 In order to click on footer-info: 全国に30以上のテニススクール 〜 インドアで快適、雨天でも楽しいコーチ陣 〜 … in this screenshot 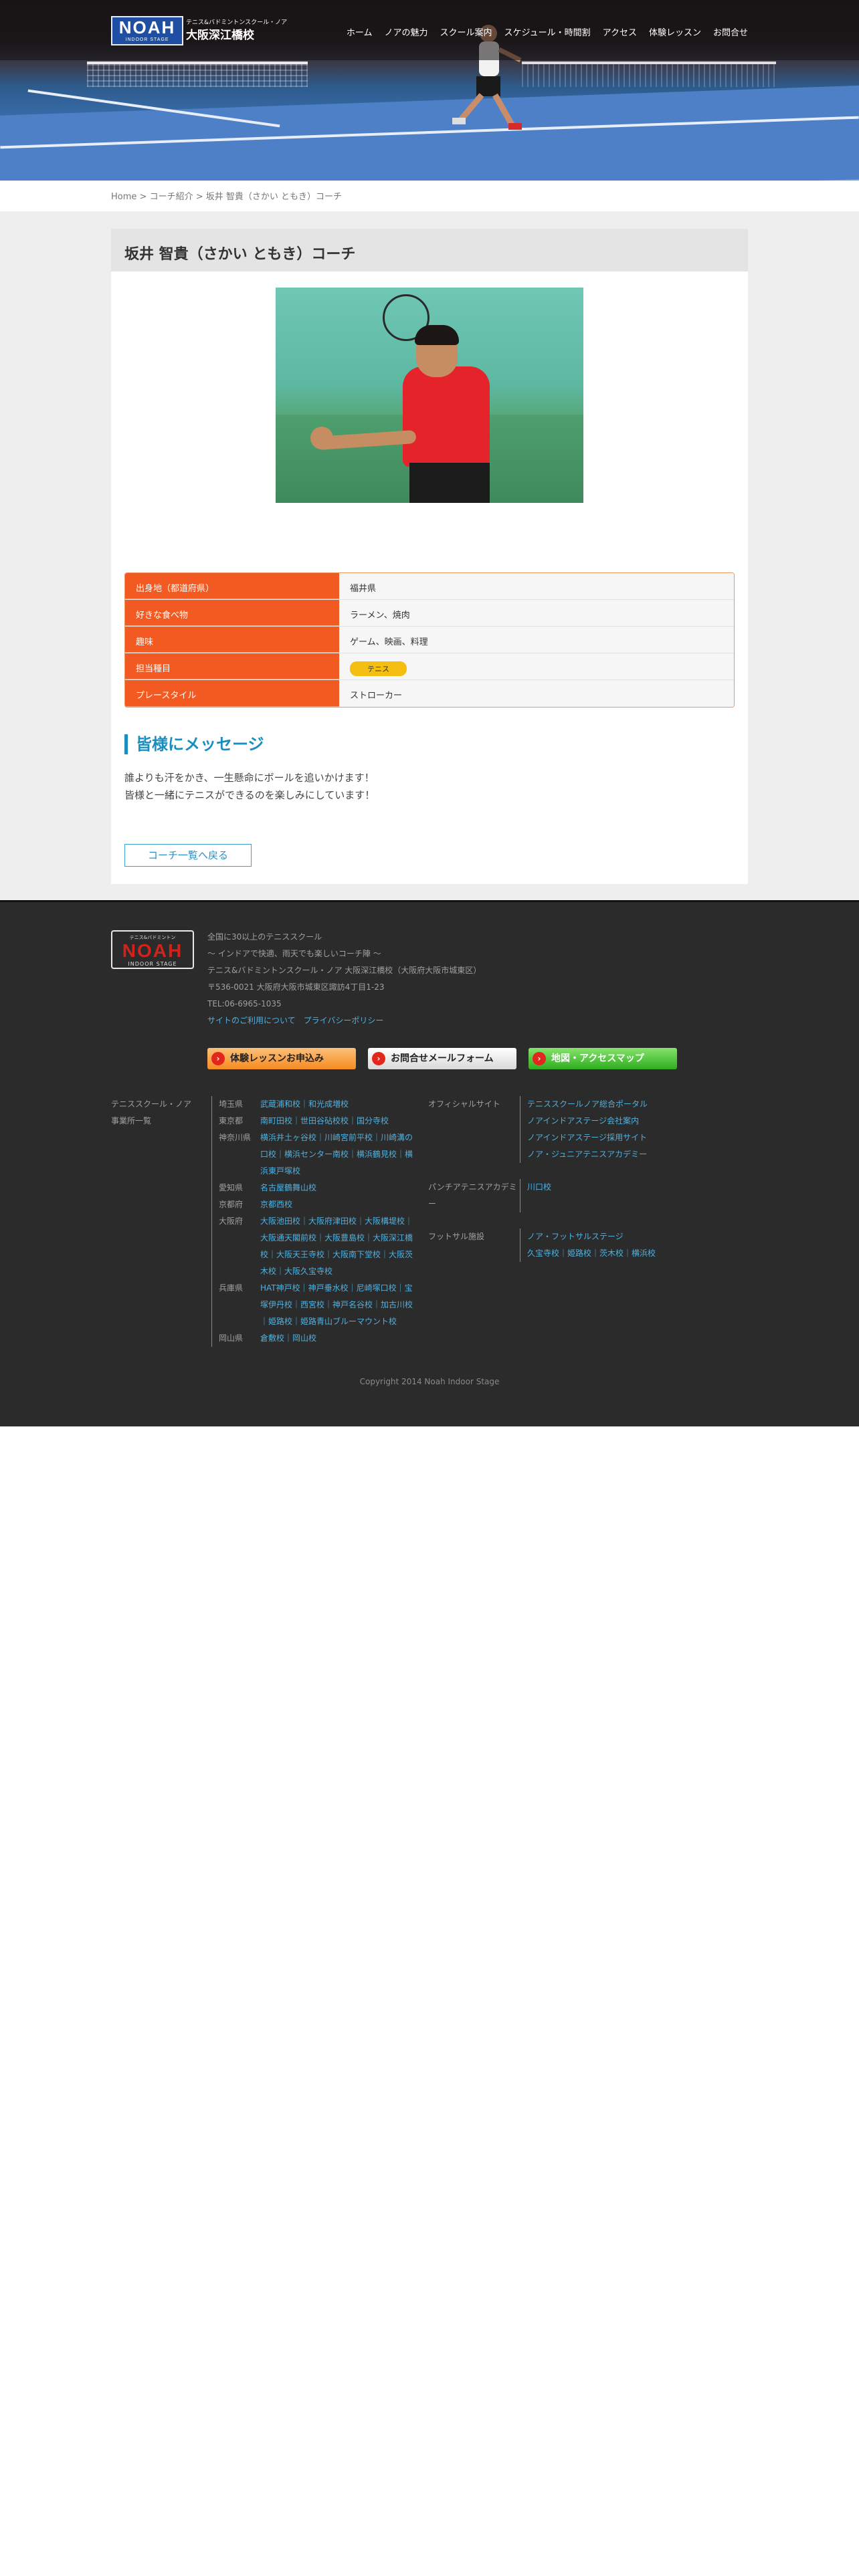, I will do `click(344, 979)`.